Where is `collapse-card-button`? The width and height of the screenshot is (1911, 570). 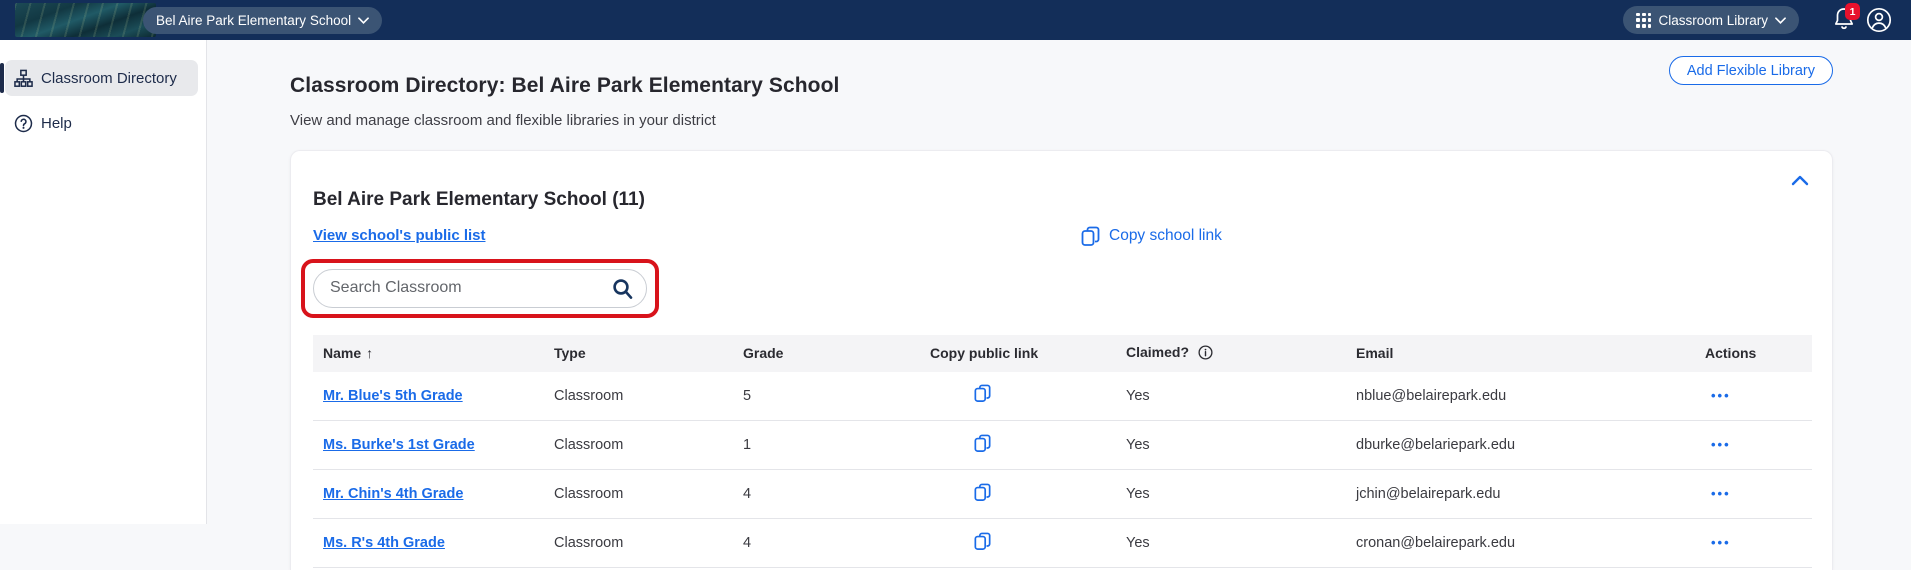
collapse-card-button is located at coordinates (1800, 181).